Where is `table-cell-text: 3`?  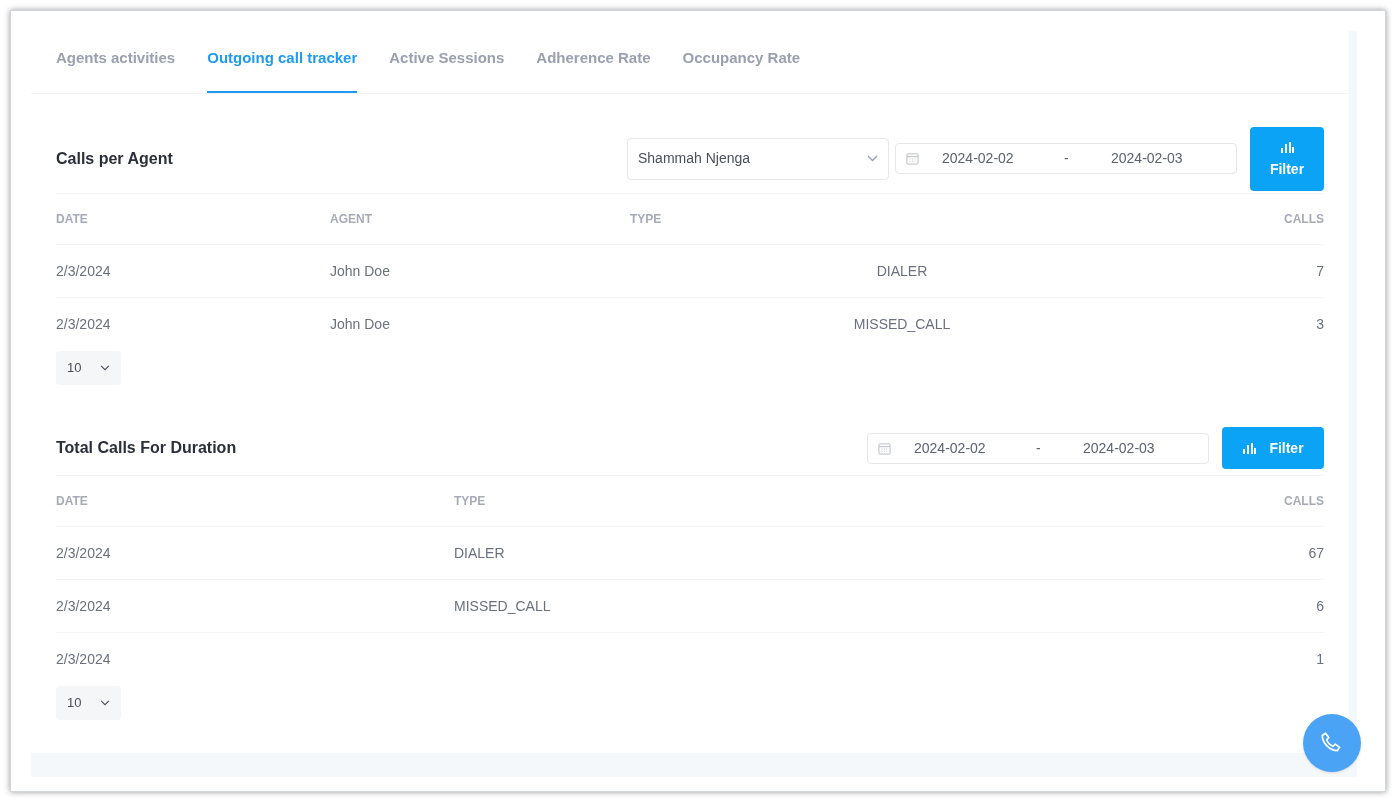
table-cell-text: 3 is located at coordinates (1320, 324).